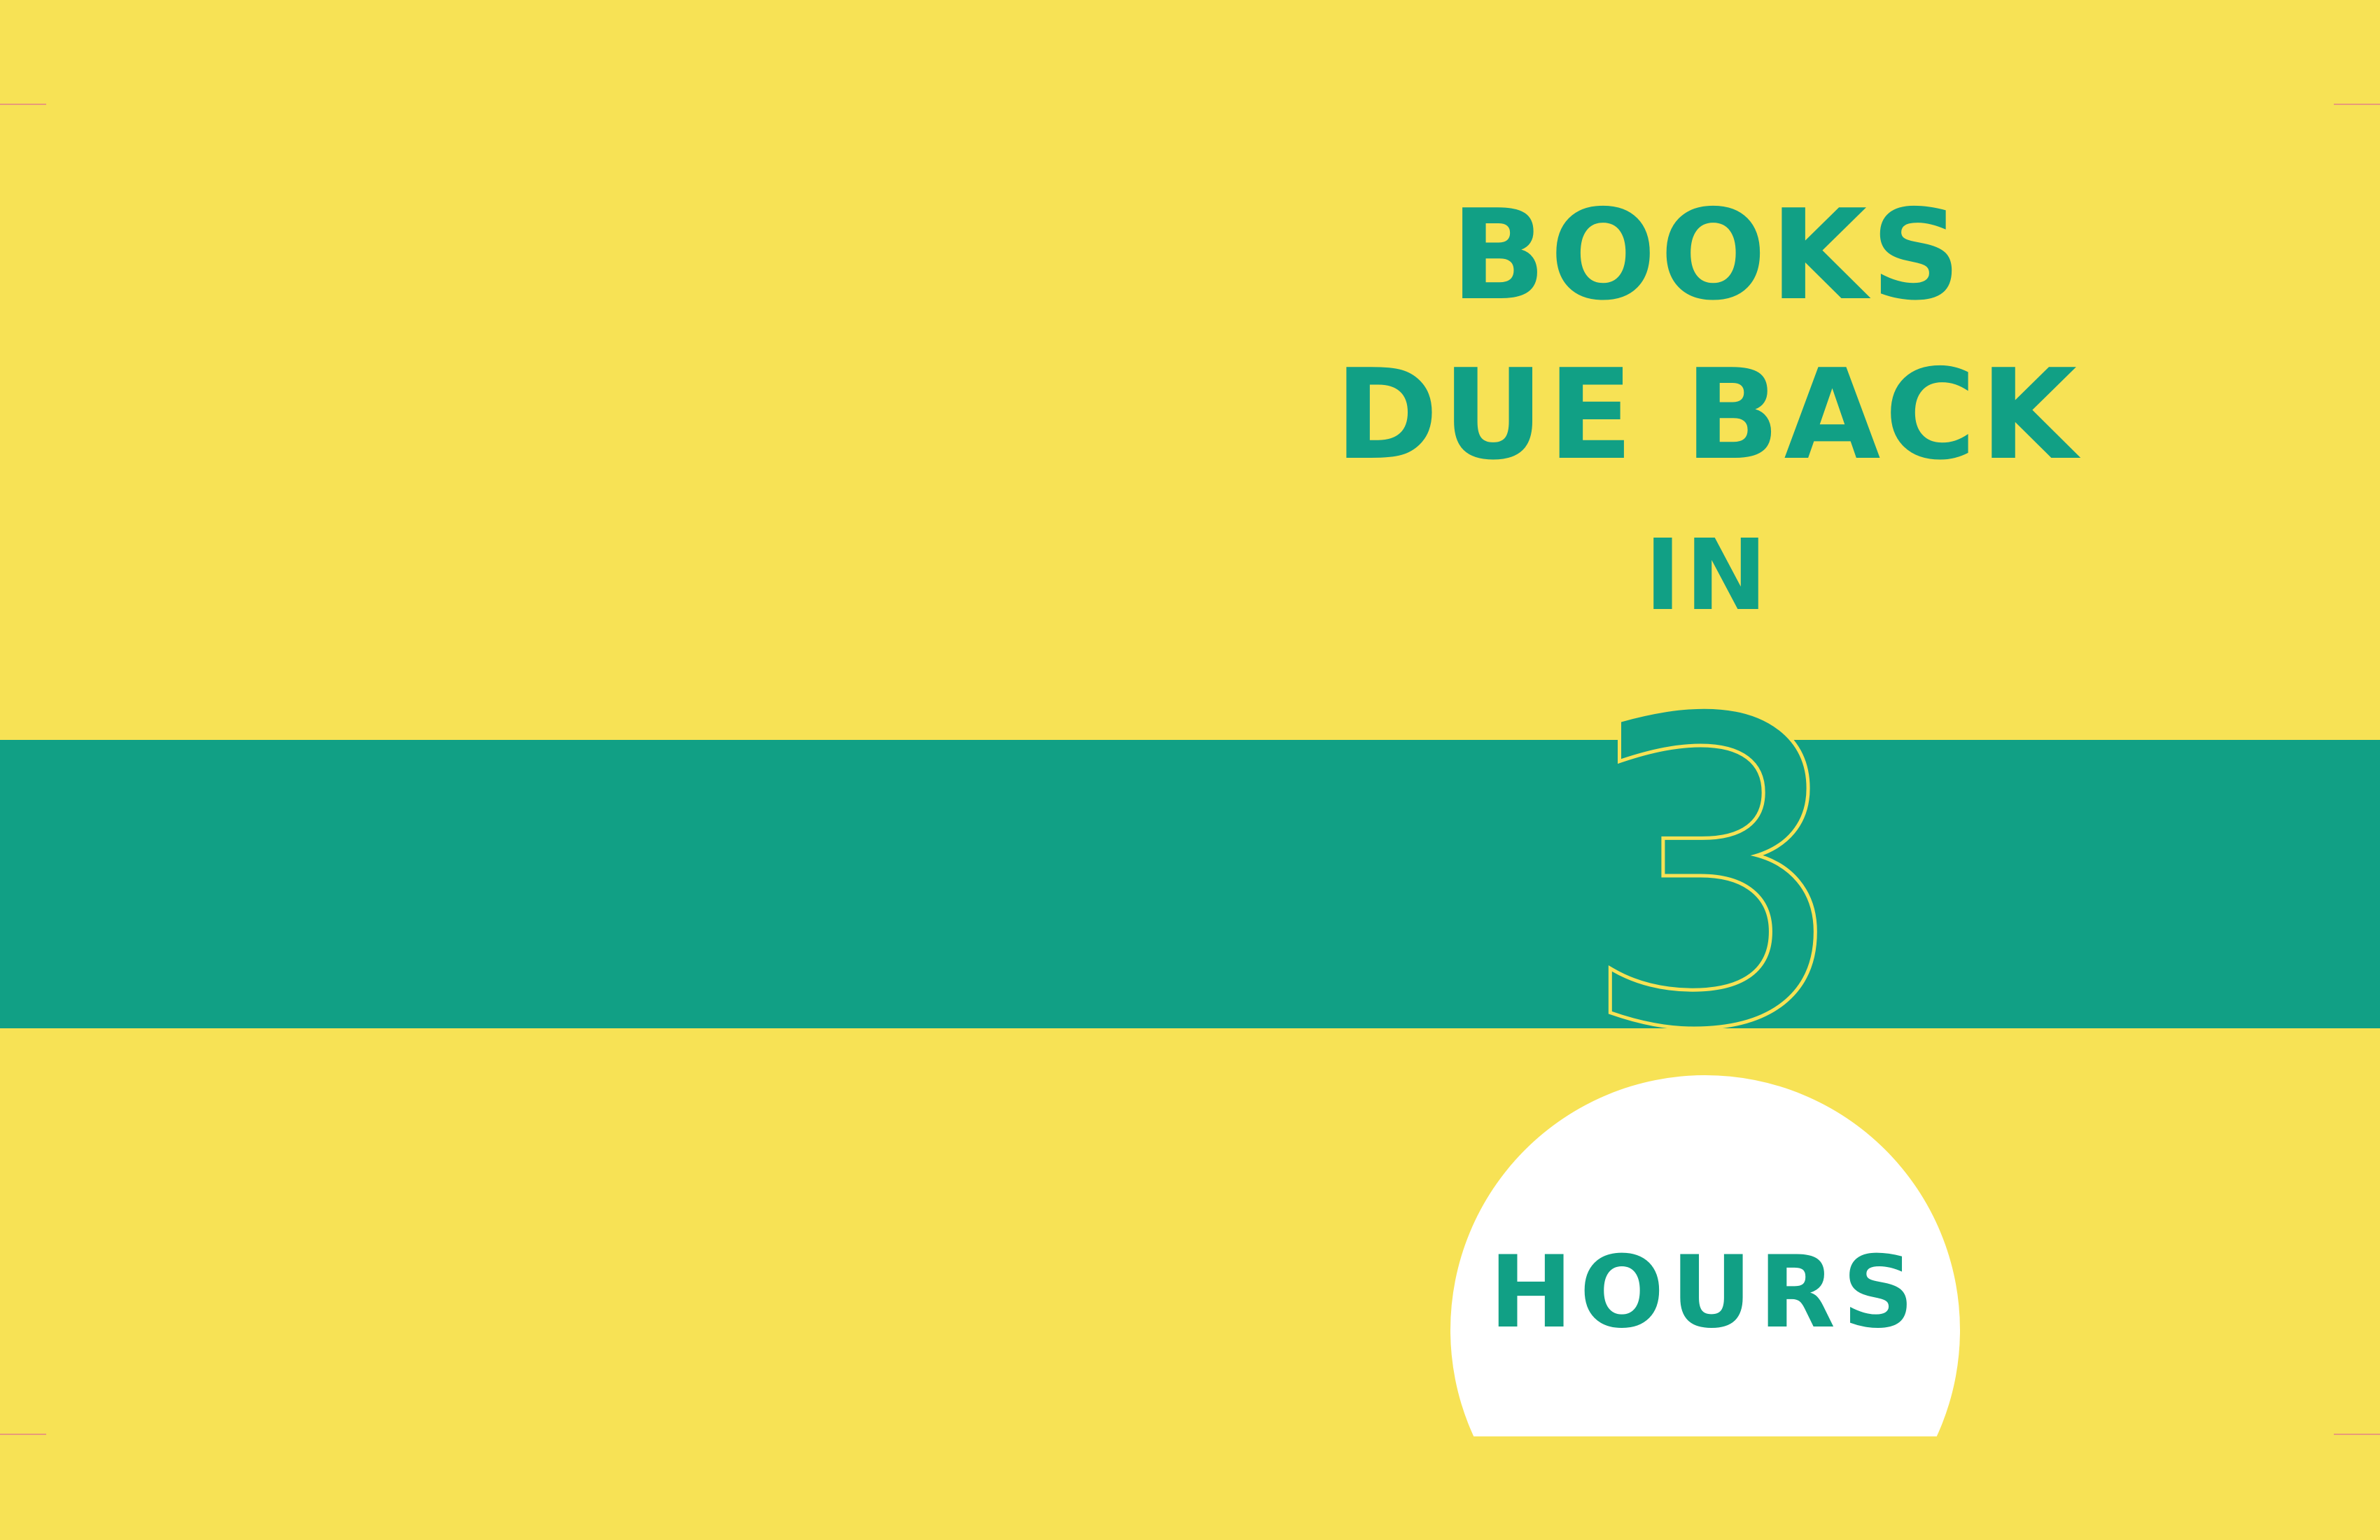  I want to click on crop-mark-top-right, so click(2357, 104).